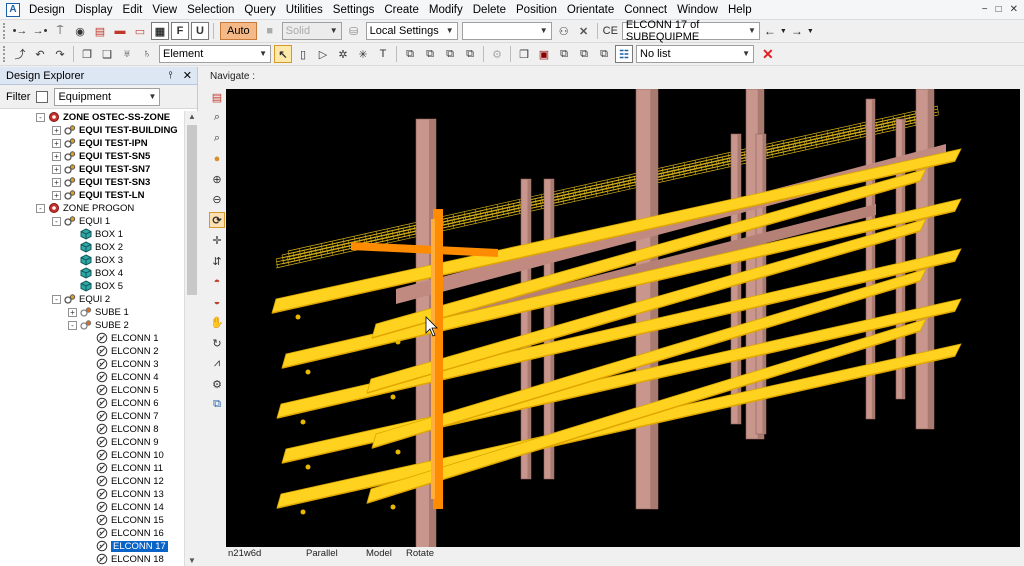 The height and width of the screenshot is (566, 1024). Describe the element at coordinates (191, 338) in the screenshot. I see `explorer-scrollbar: ▲ ▼` at that location.